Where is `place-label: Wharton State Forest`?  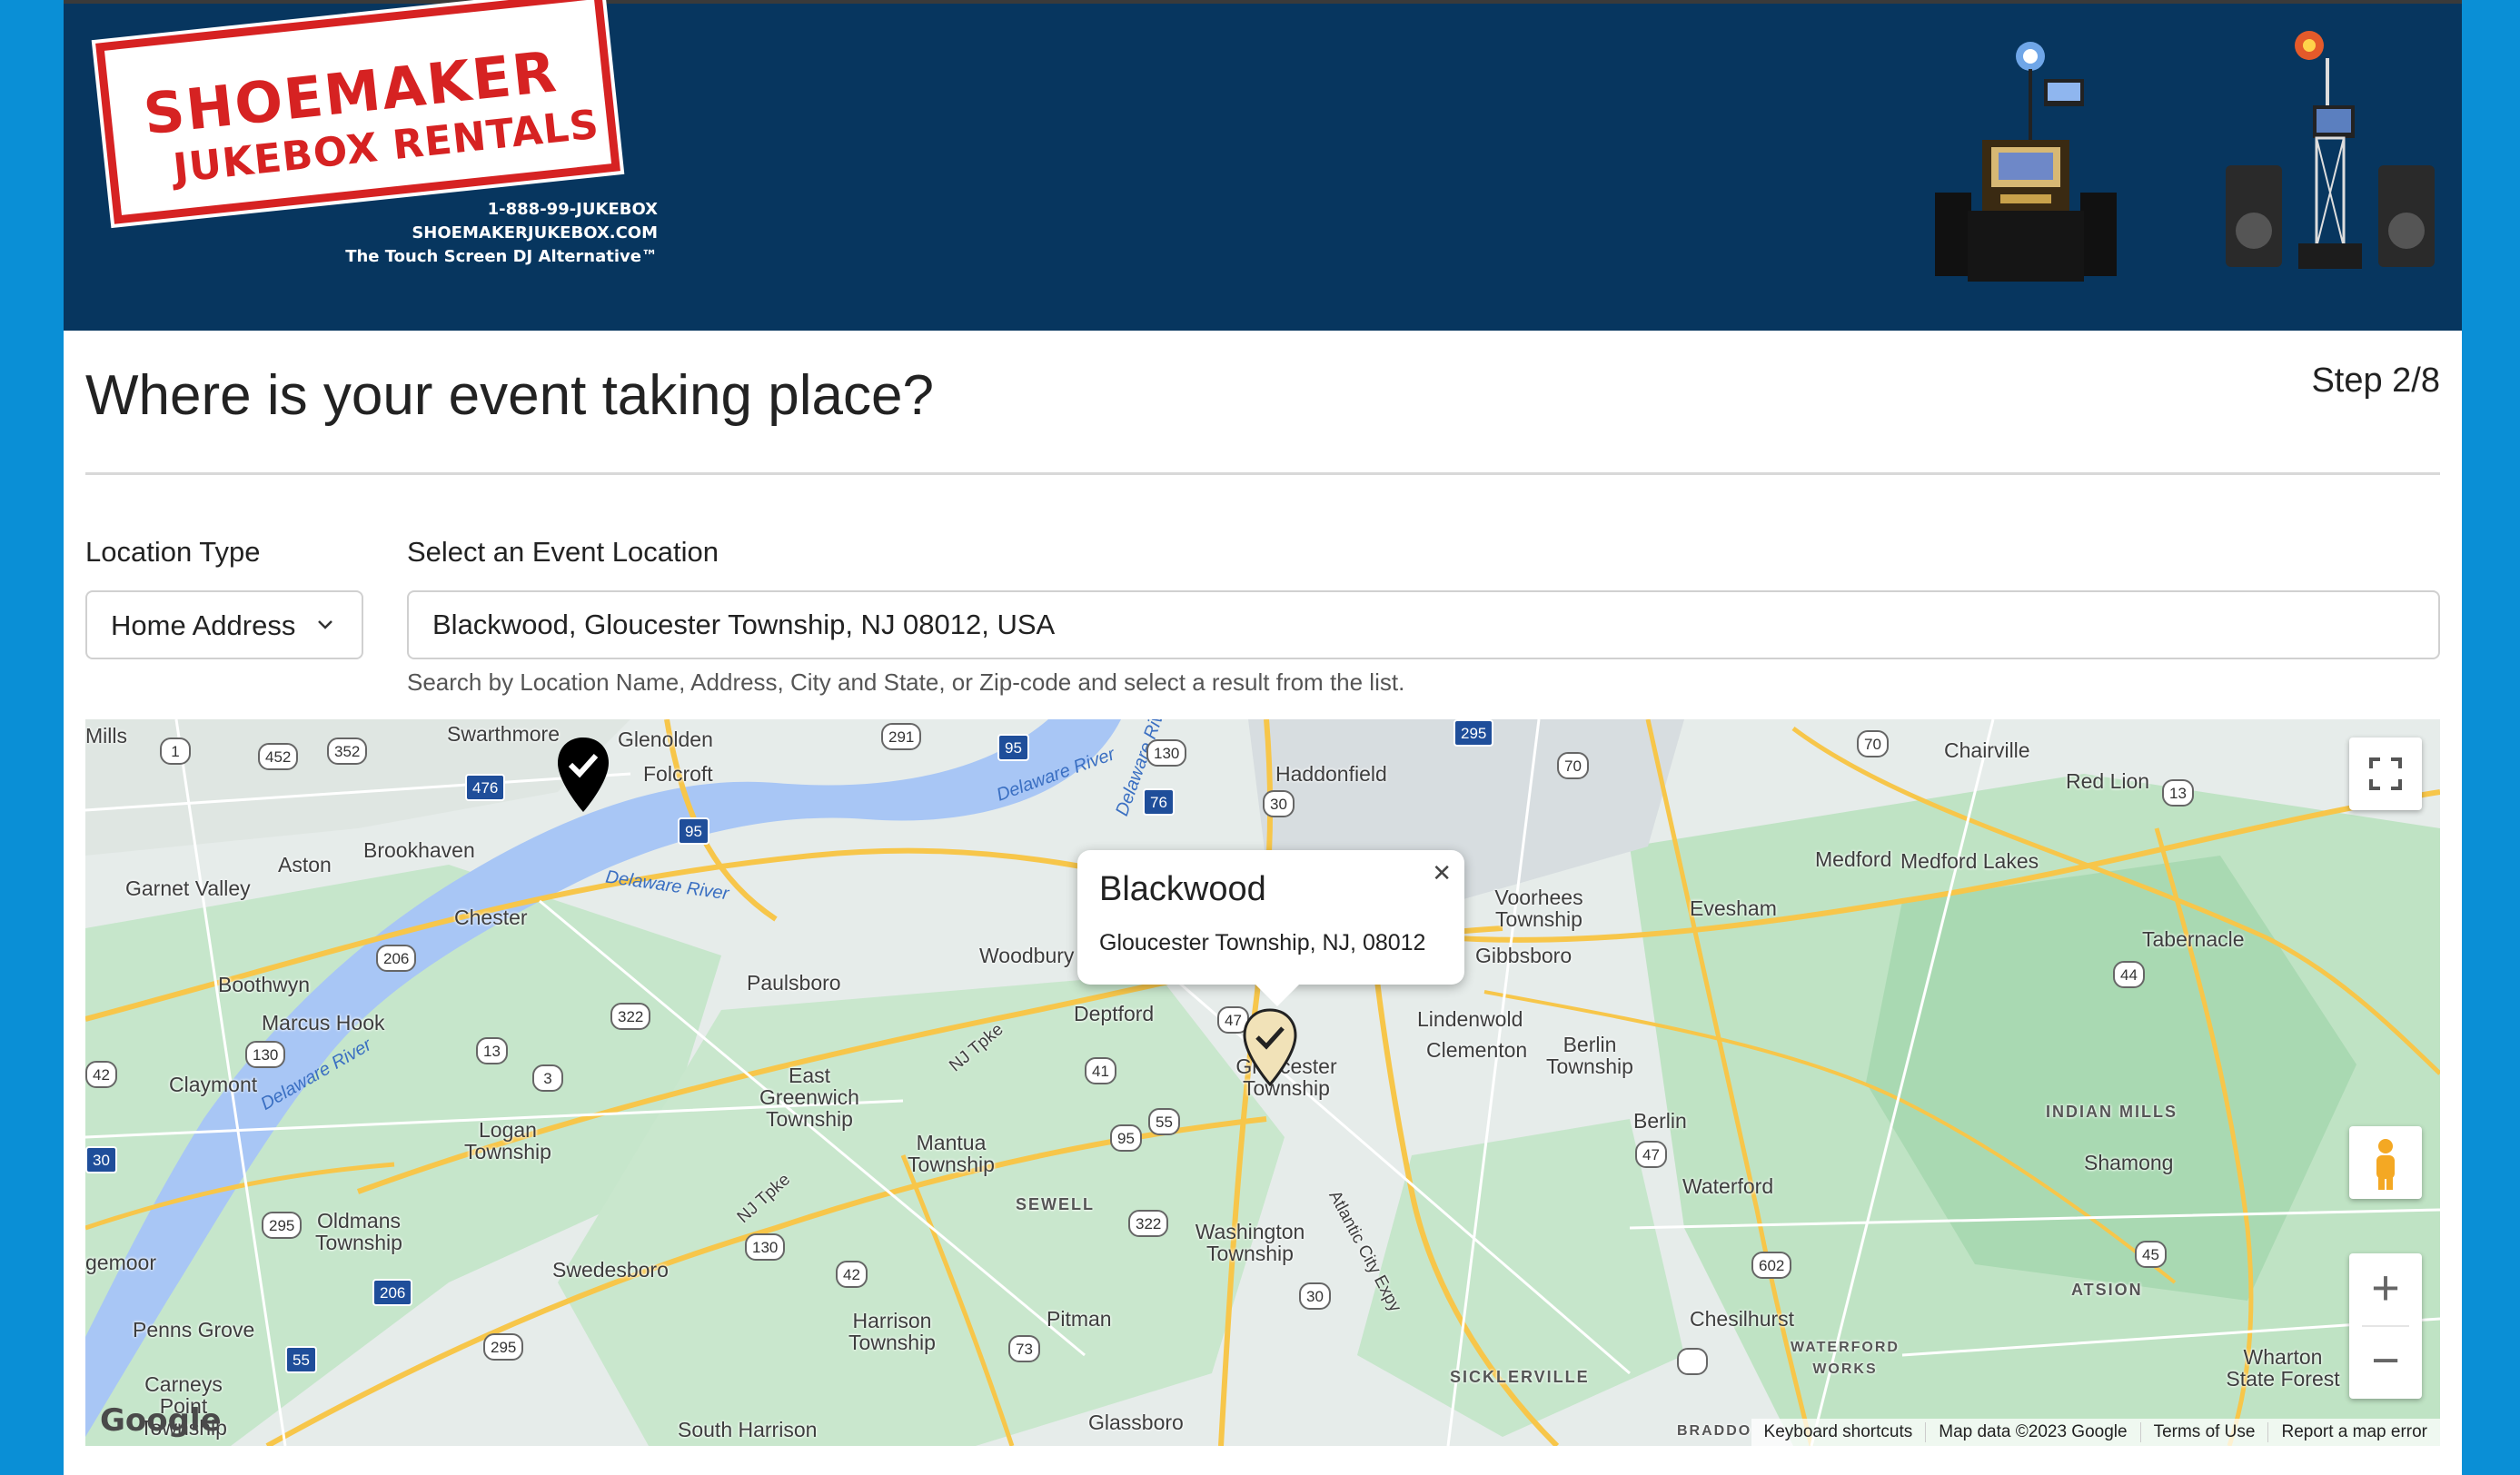
place-label: Wharton State Forest is located at coordinates (2283, 1368).